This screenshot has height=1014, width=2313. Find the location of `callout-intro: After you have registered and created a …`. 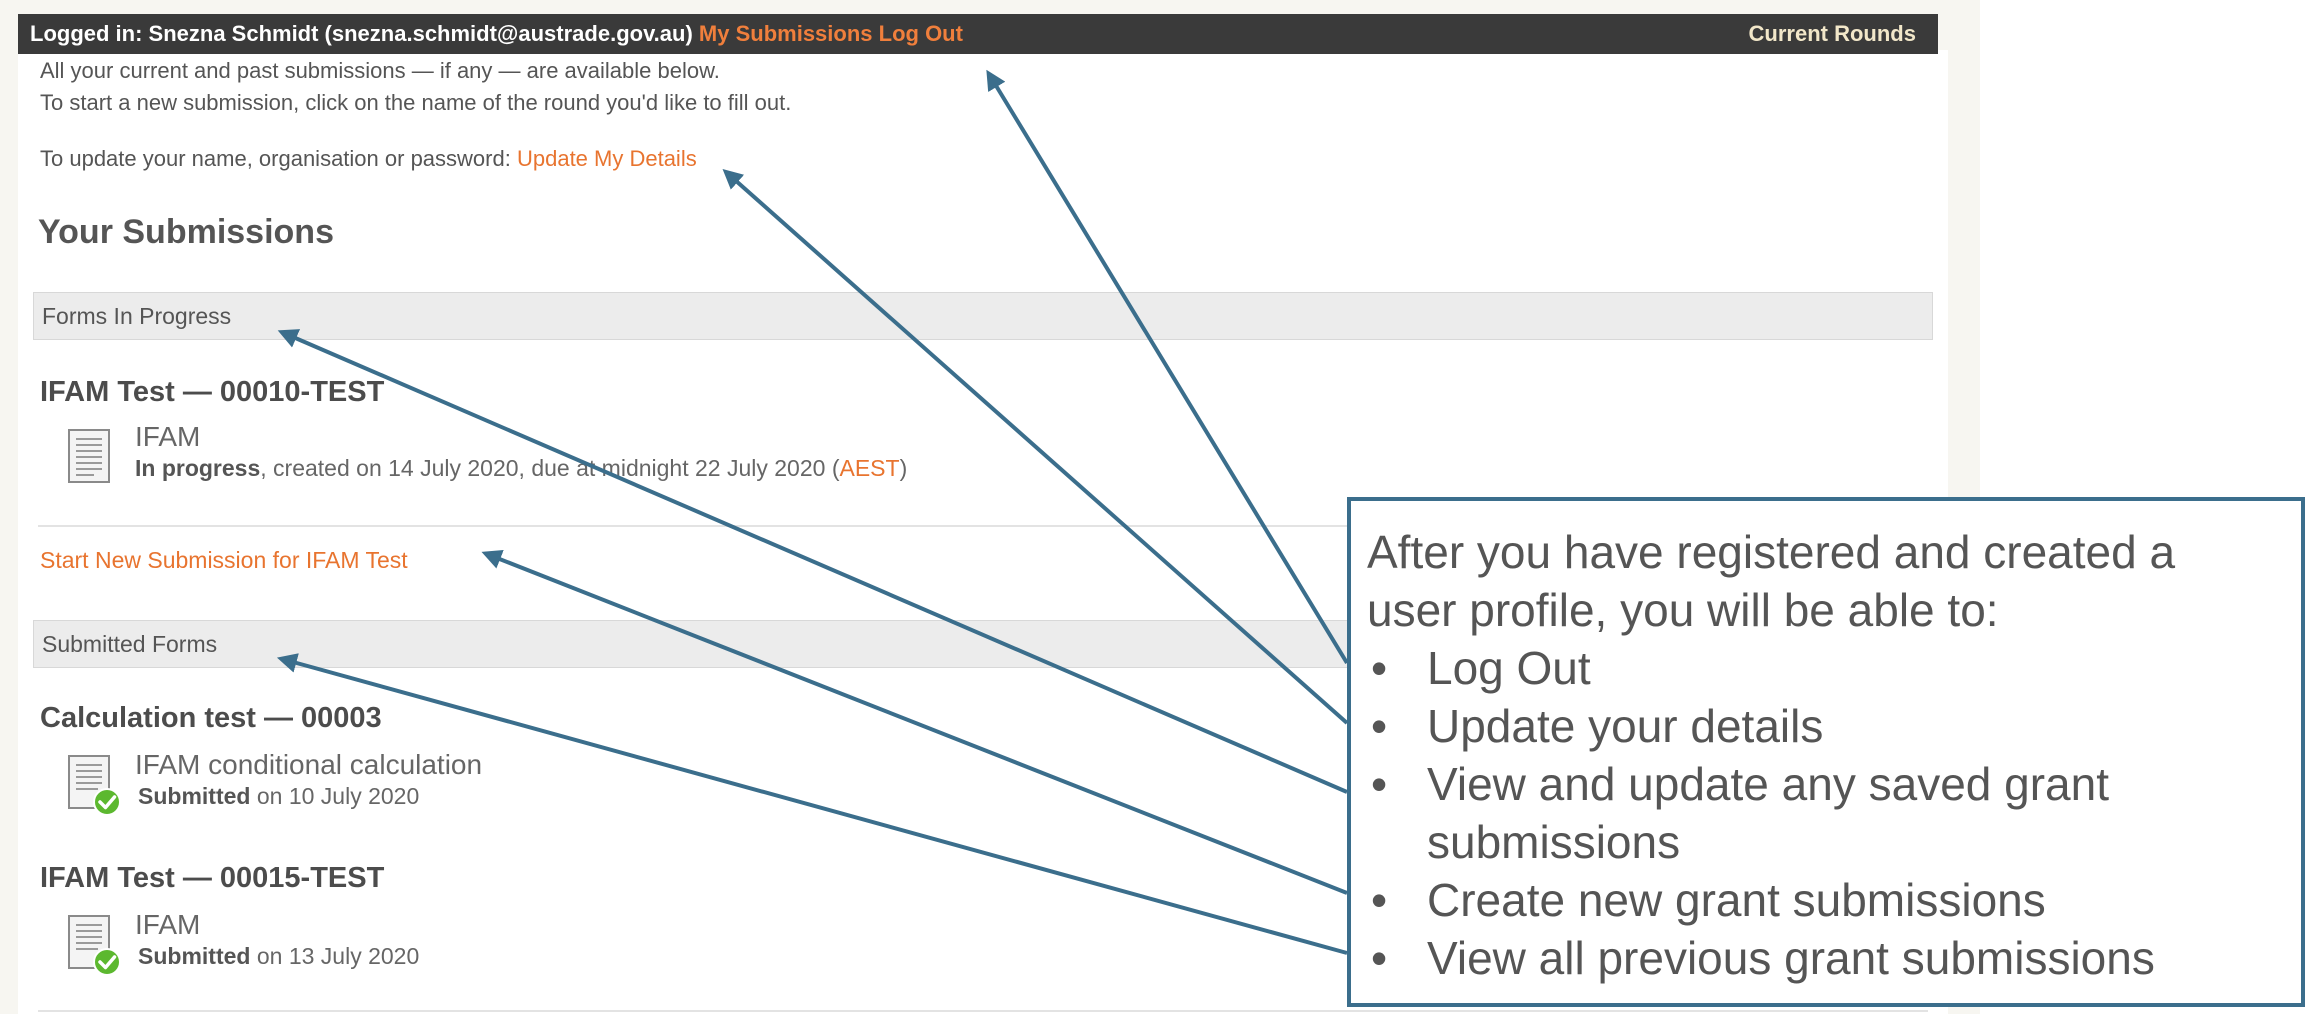

callout-intro: After you have registered and created a … is located at coordinates (1771, 581).